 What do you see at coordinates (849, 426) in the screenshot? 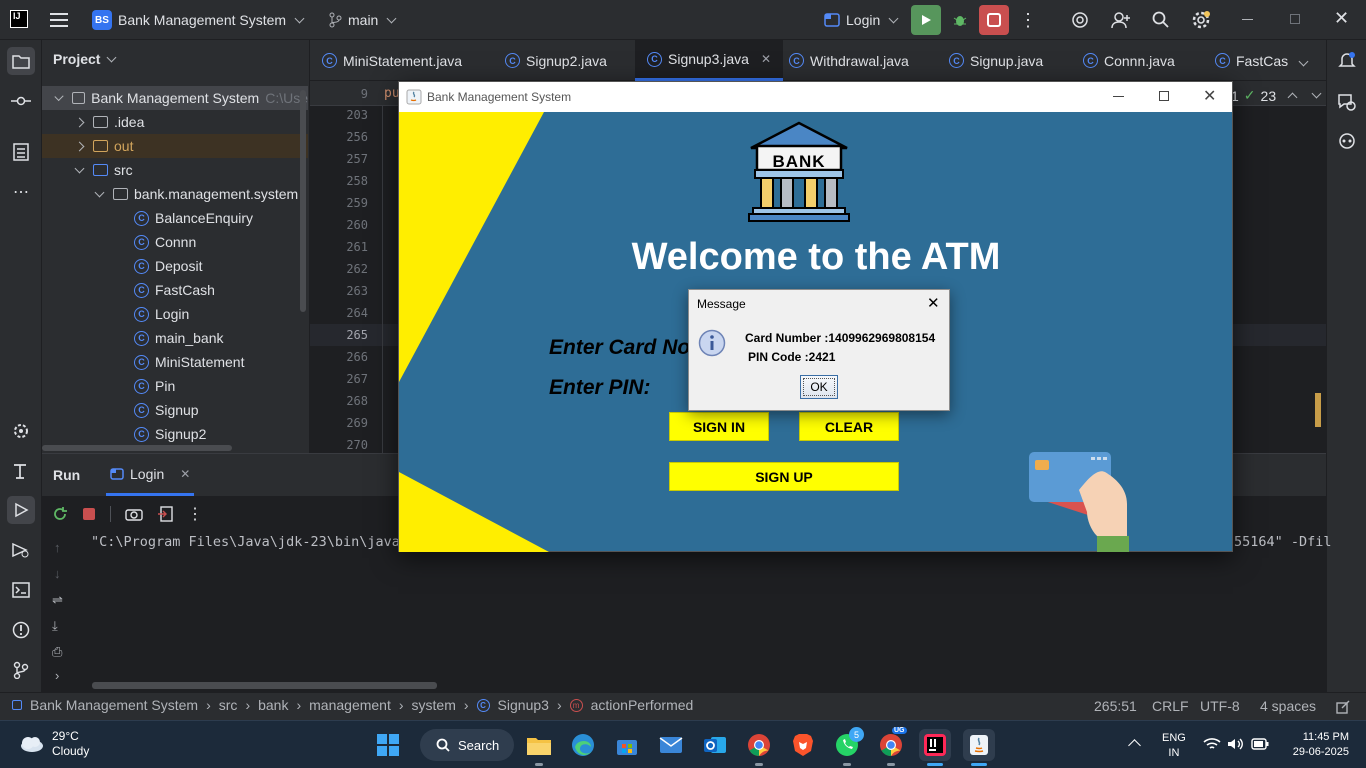
I see `clear-button: CLEAR` at bounding box center [849, 426].